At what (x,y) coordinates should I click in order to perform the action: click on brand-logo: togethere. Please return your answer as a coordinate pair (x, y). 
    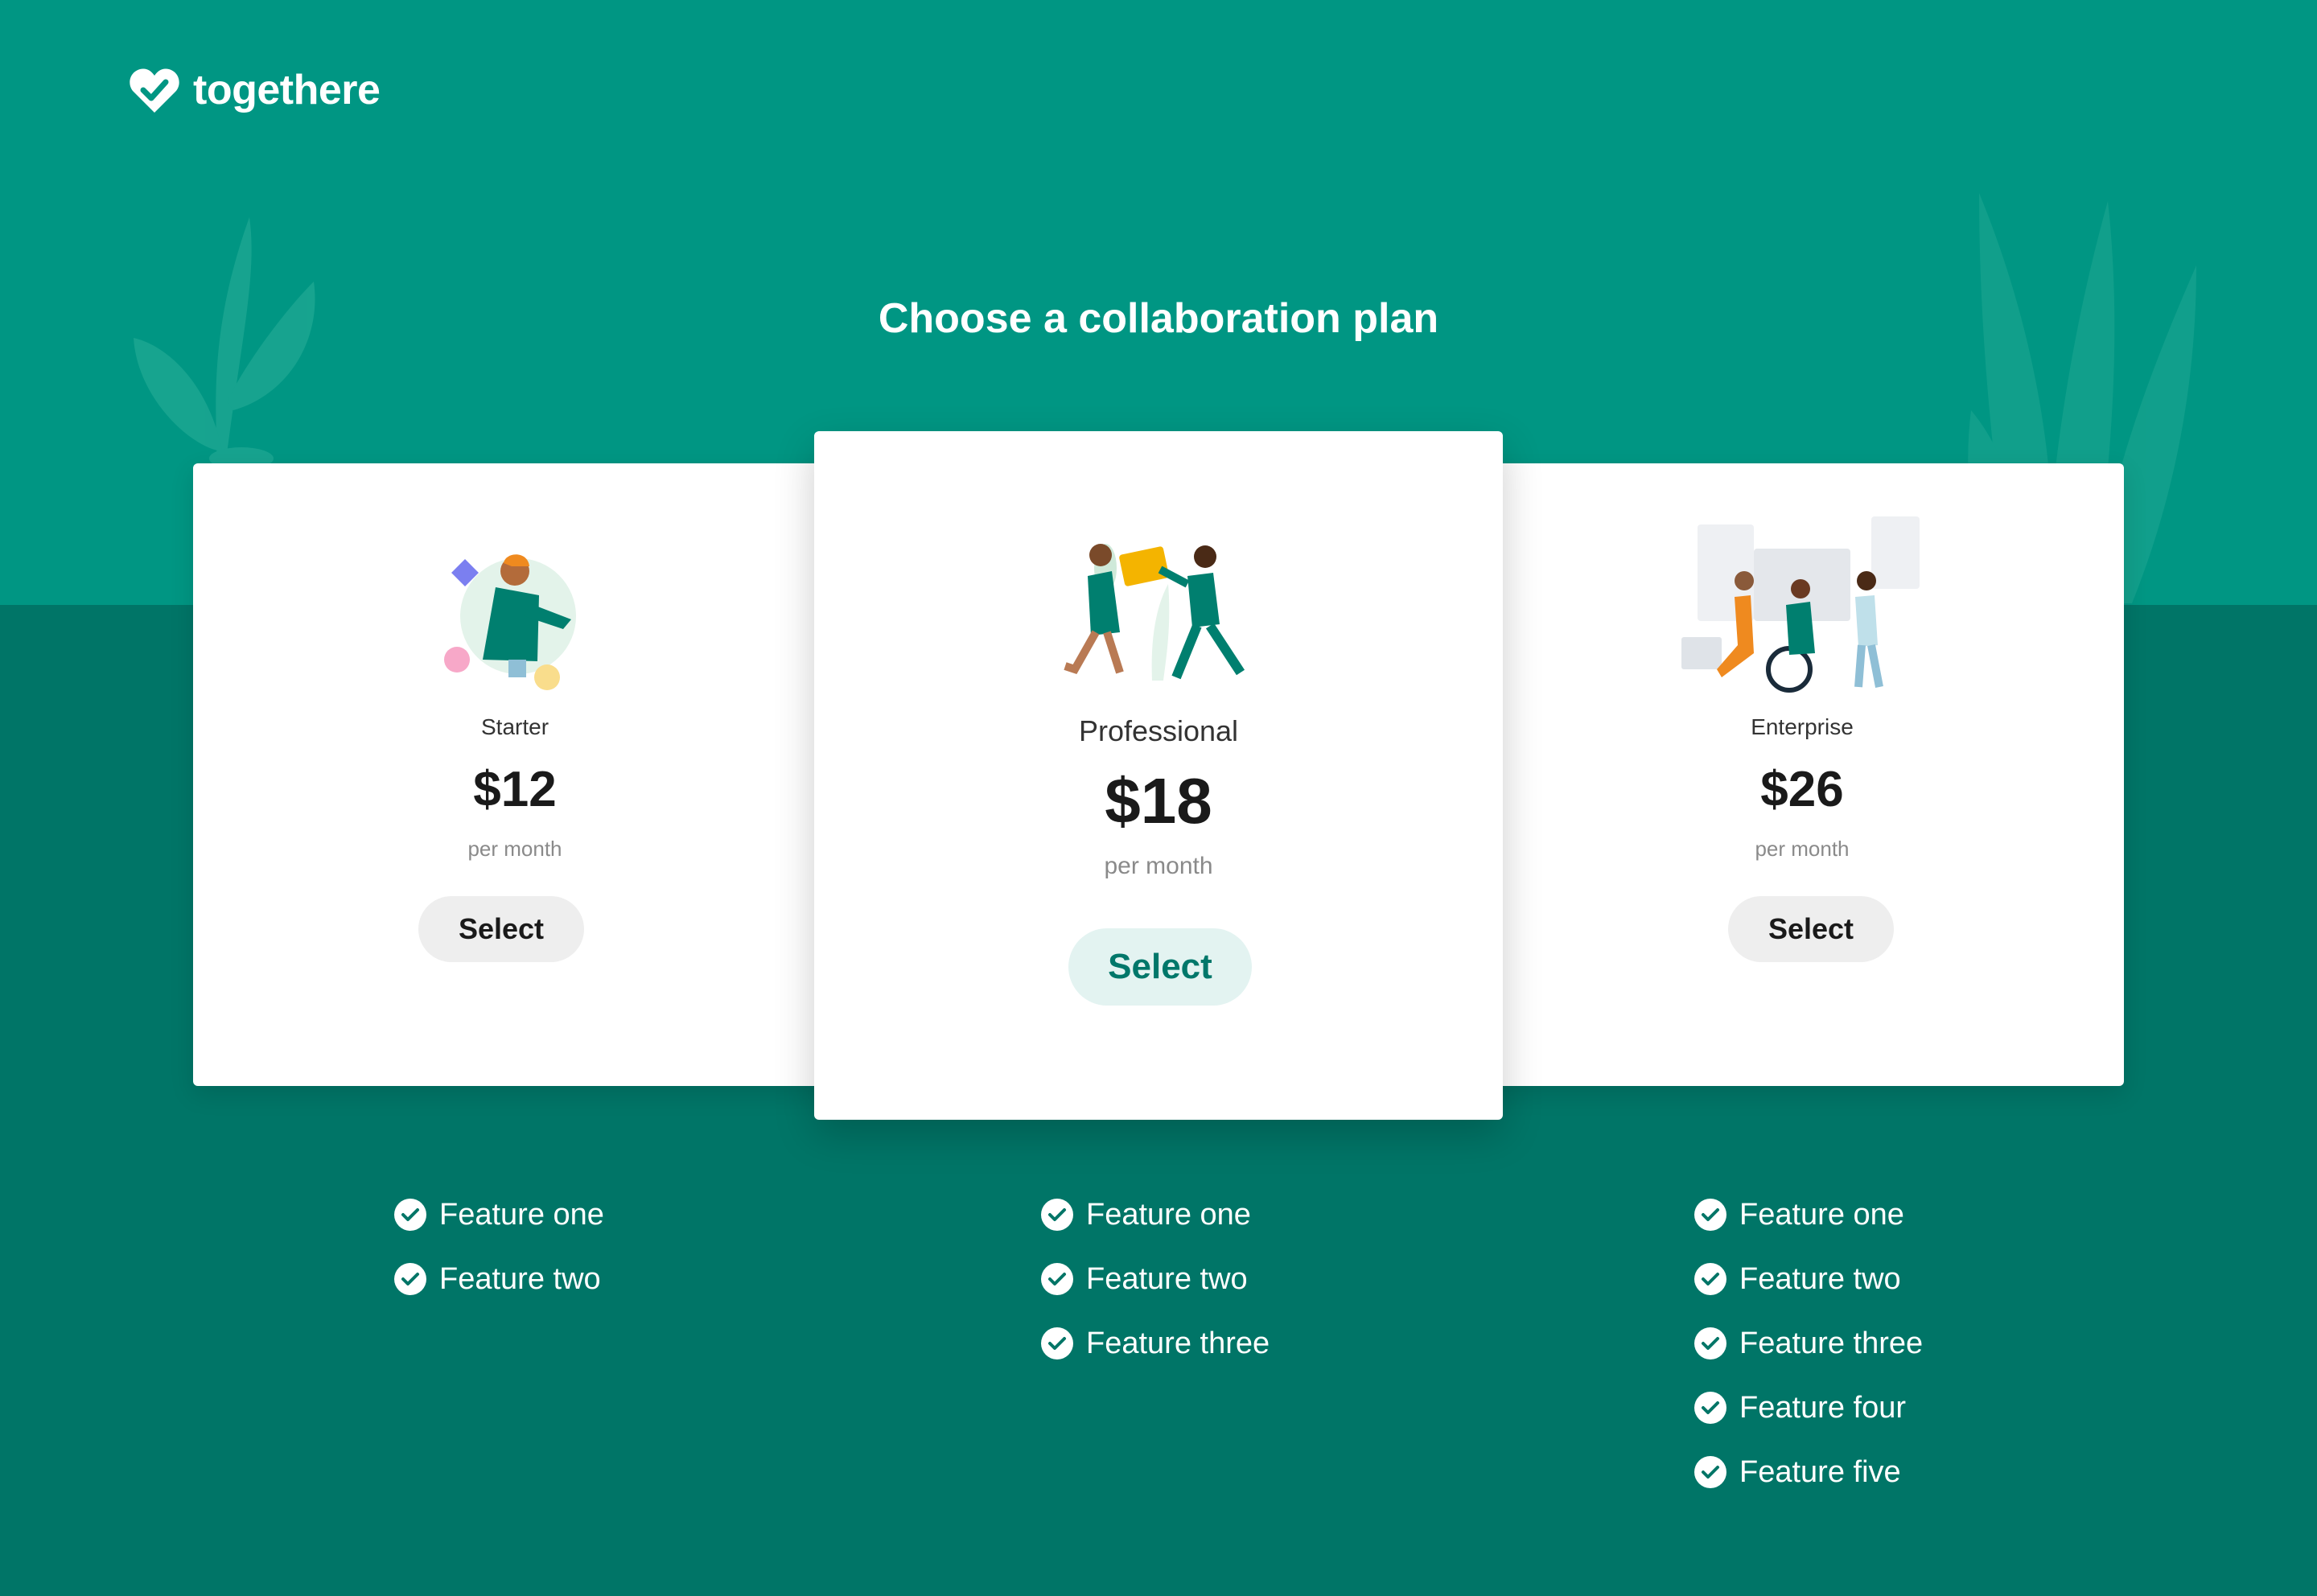
    Looking at the image, I should click on (255, 90).